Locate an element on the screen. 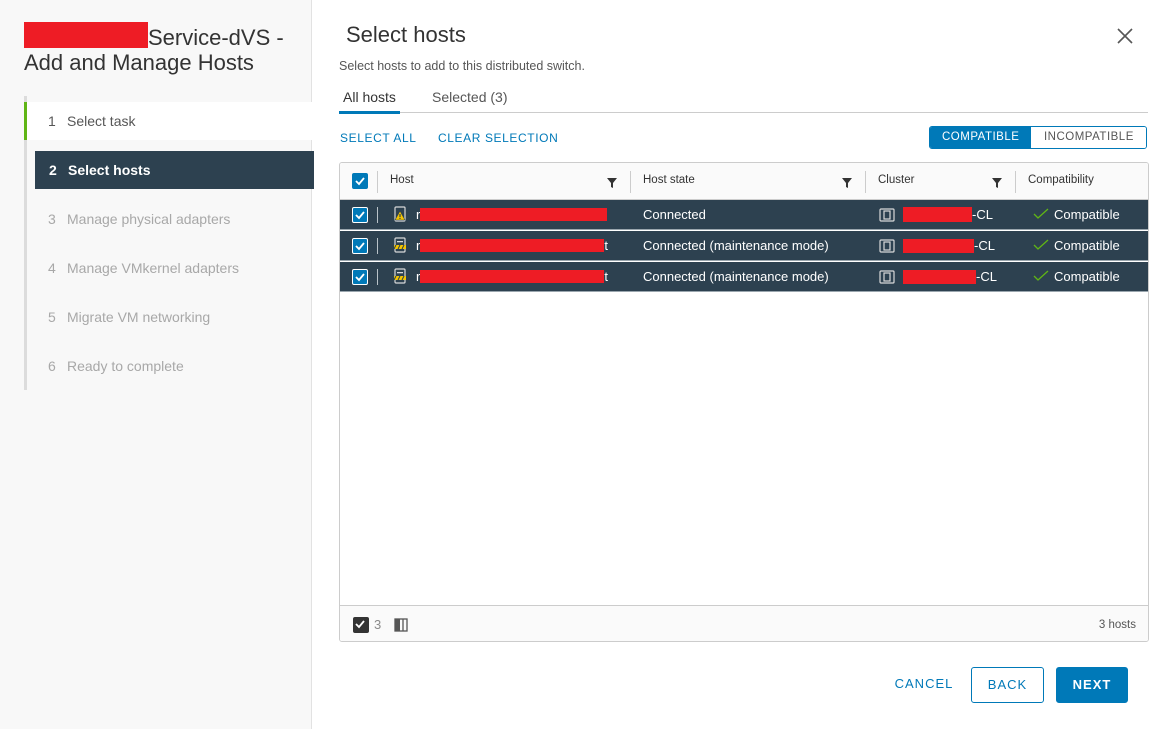 This screenshot has width=1154, height=729. close-icon is located at coordinates (1125, 36).